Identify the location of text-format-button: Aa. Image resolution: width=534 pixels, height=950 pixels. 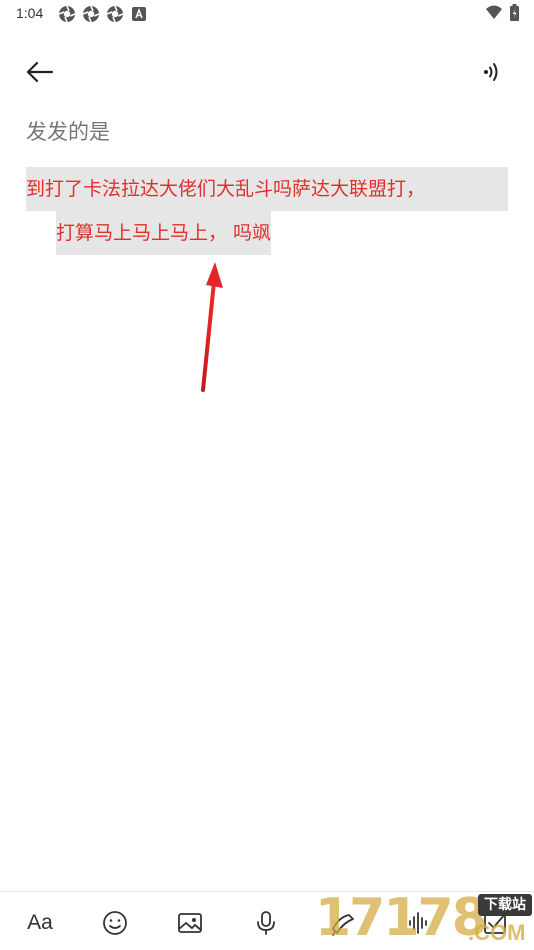
(40, 923).